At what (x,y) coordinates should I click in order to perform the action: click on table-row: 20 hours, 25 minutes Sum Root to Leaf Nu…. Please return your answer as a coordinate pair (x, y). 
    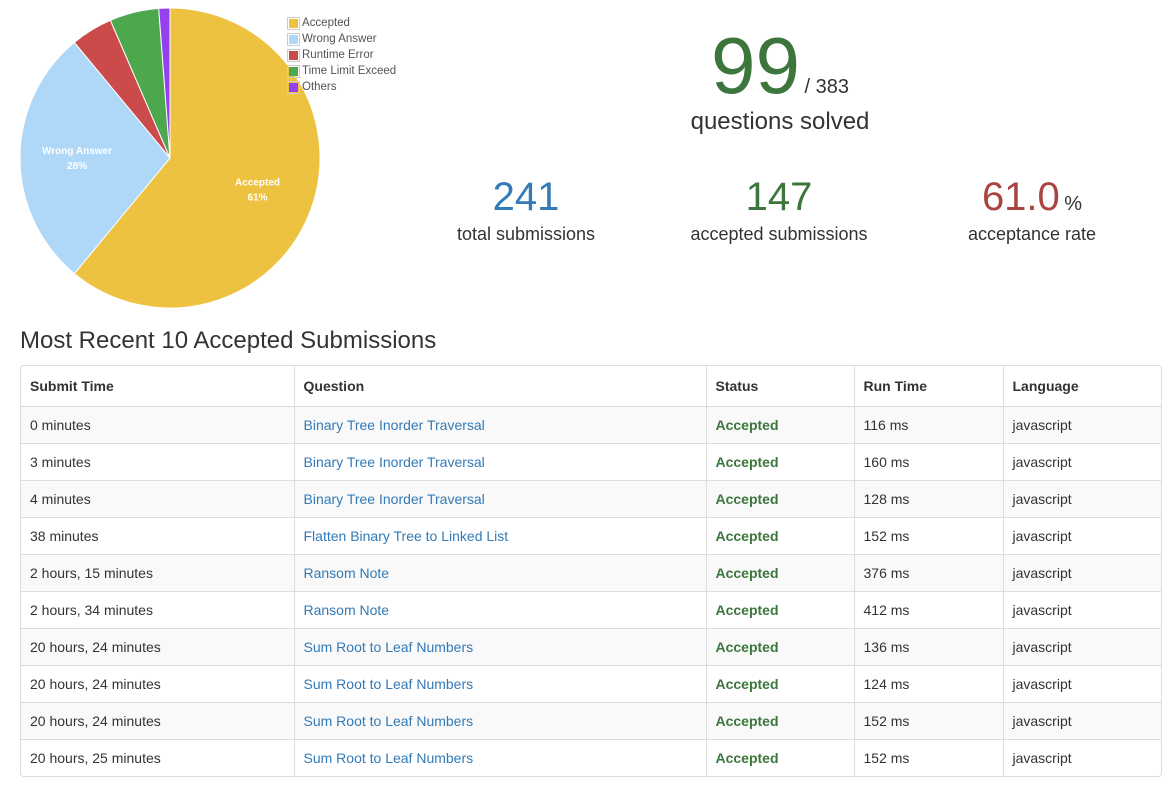
    Looking at the image, I should click on (591, 757).